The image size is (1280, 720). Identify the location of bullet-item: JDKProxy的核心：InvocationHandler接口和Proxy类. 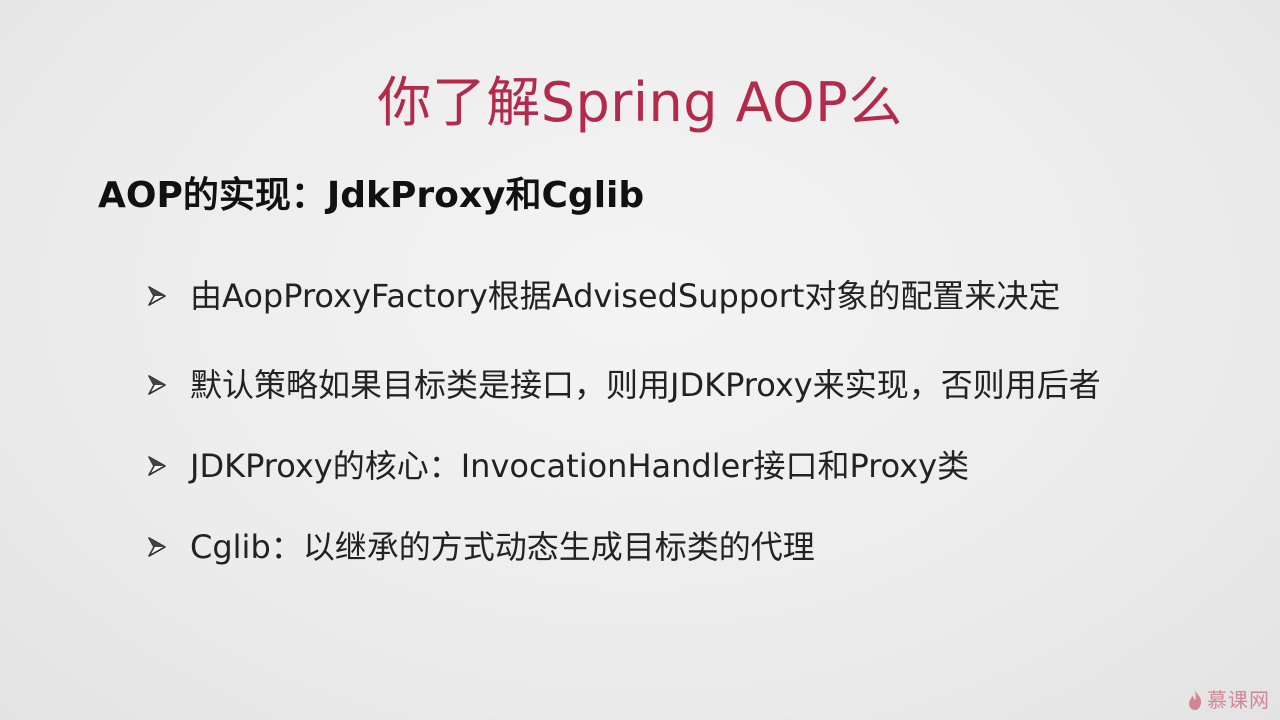
(557, 466).